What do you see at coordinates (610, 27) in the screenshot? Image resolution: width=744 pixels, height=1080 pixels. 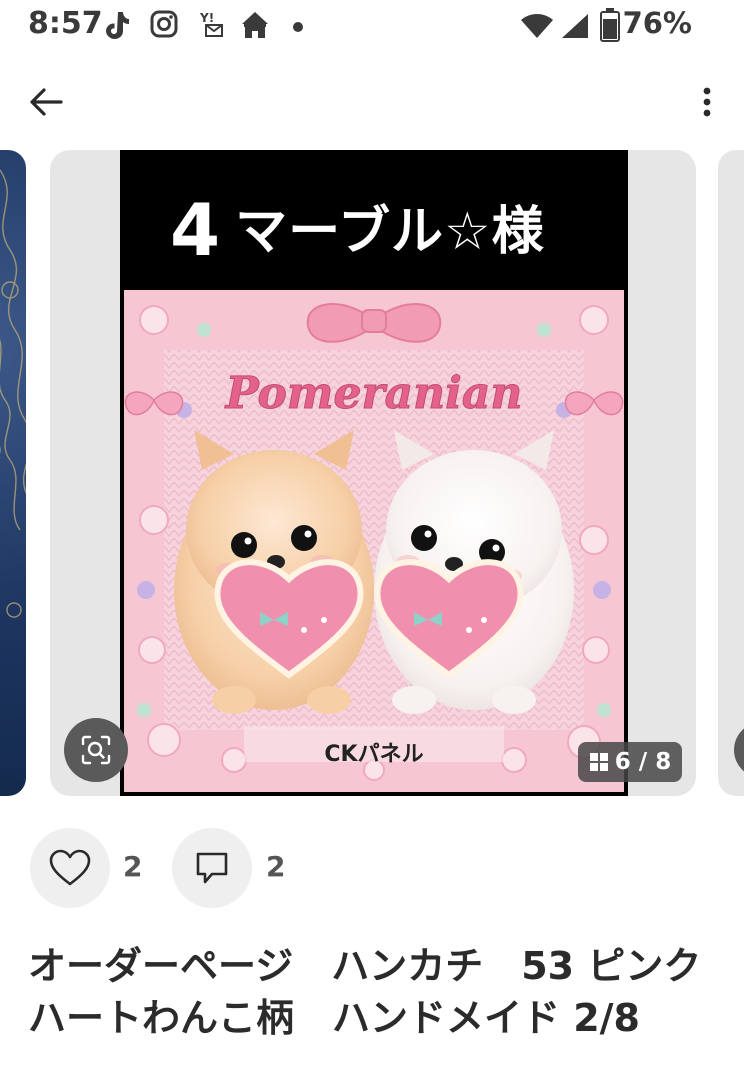 I see `battery-icon` at bounding box center [610, 27].